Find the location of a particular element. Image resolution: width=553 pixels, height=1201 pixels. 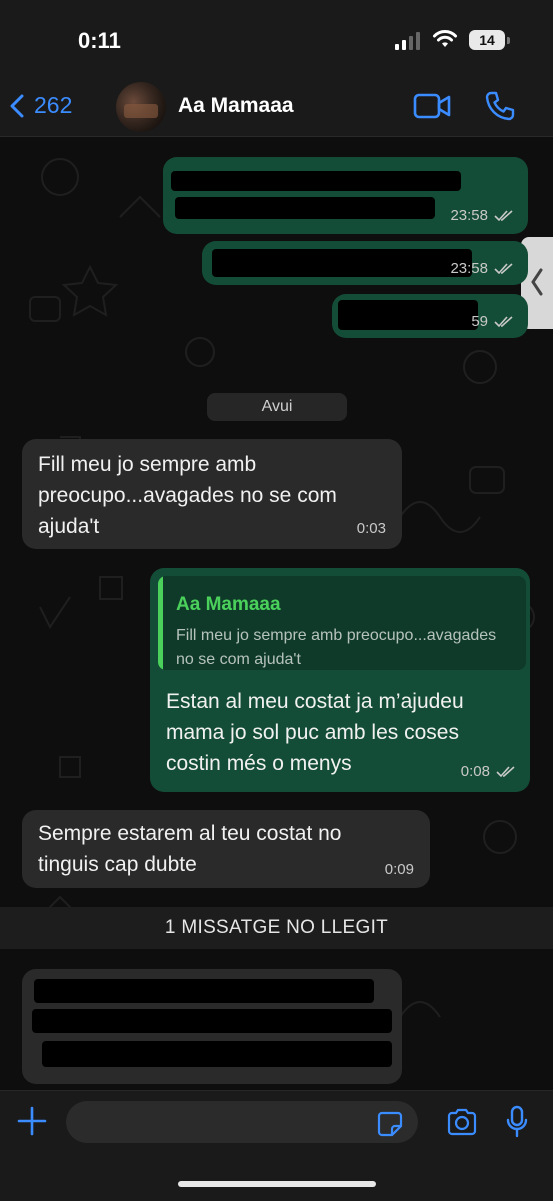

message-time: 0:09 is located at coordinates (399, 869).